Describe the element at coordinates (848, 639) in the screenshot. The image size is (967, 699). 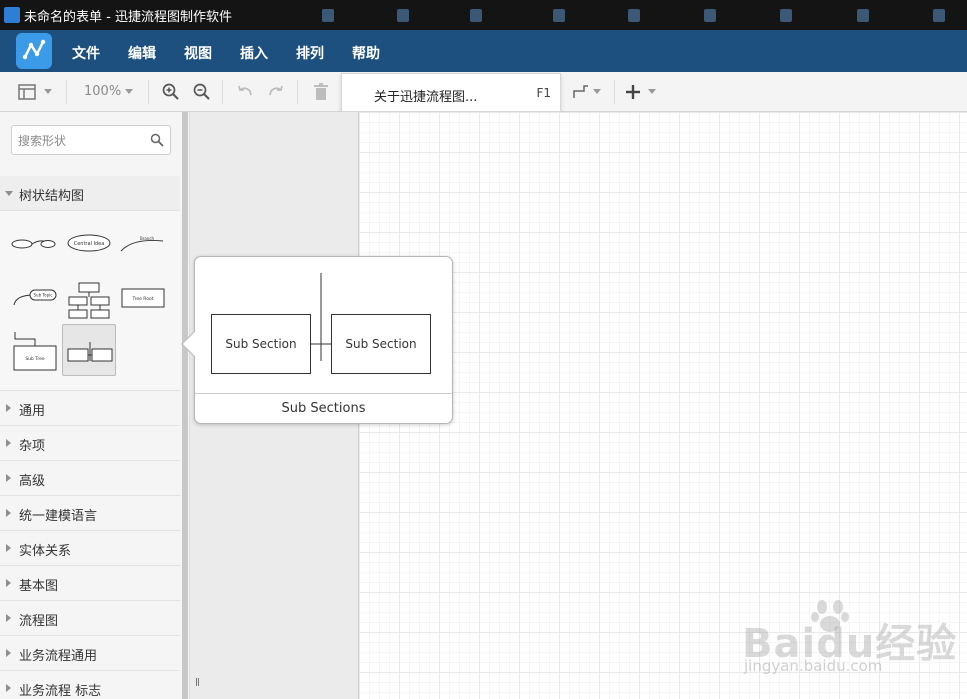
I see `watermark: Baidu经验 jingyan.baidu.com` at that location.